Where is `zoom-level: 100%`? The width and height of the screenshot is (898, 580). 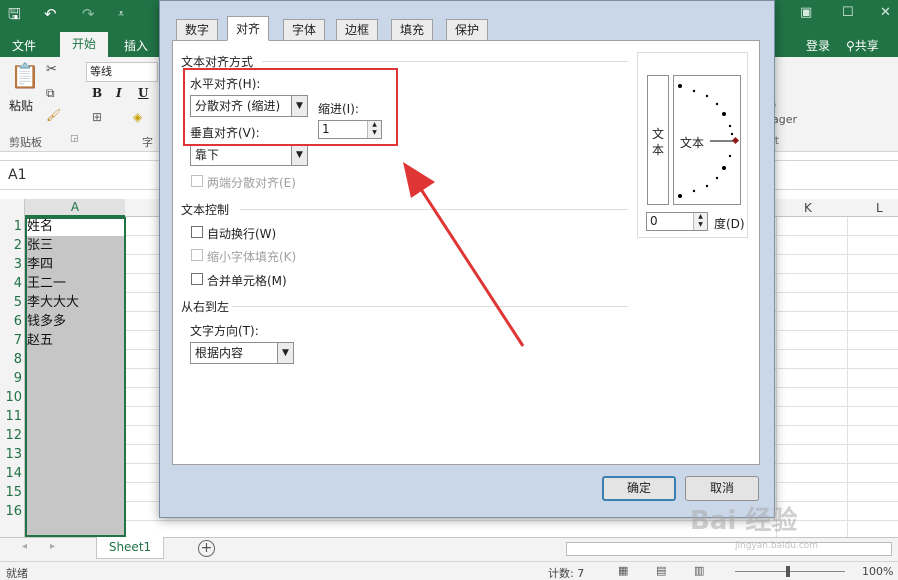 zoom-level: 100% is located at coordinates (877, 571).